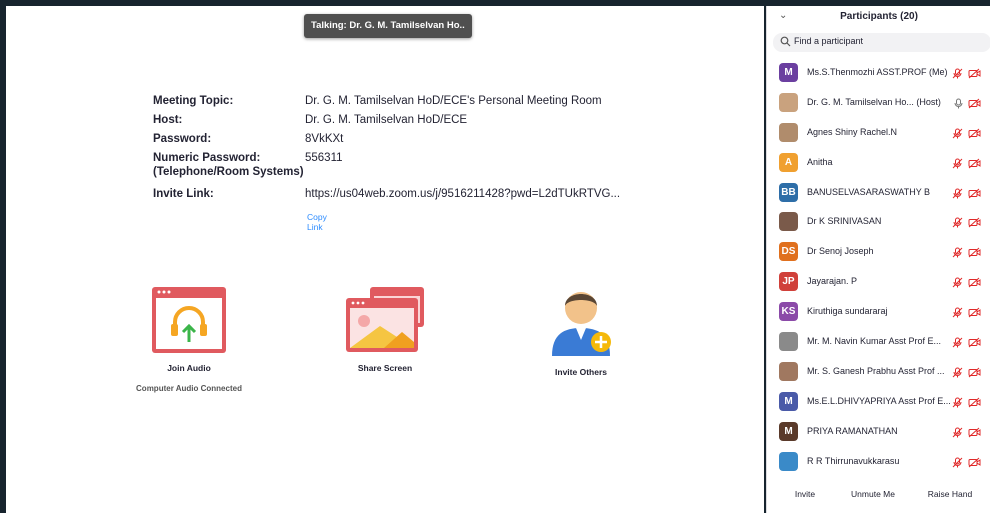 The width and height of the screenshot is (990, 513). I want to click on participant-row: JP Jayarajan. P, so click(878, 282).